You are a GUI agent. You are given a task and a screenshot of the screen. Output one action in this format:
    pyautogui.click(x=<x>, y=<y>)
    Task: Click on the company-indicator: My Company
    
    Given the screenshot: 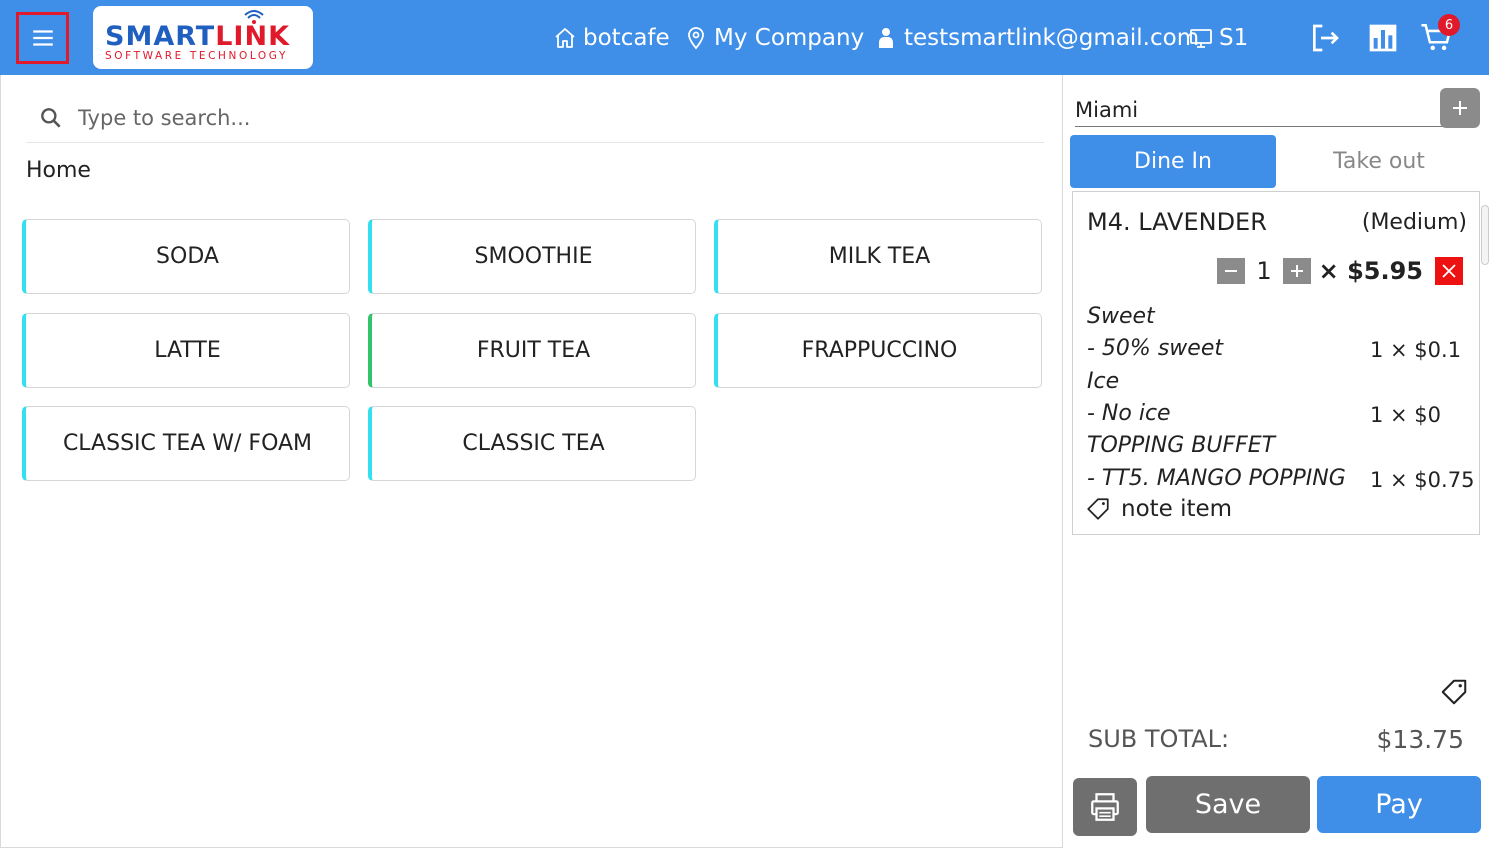 What is the action you would take?
    pyautogui.click(x=774, y=38)
    